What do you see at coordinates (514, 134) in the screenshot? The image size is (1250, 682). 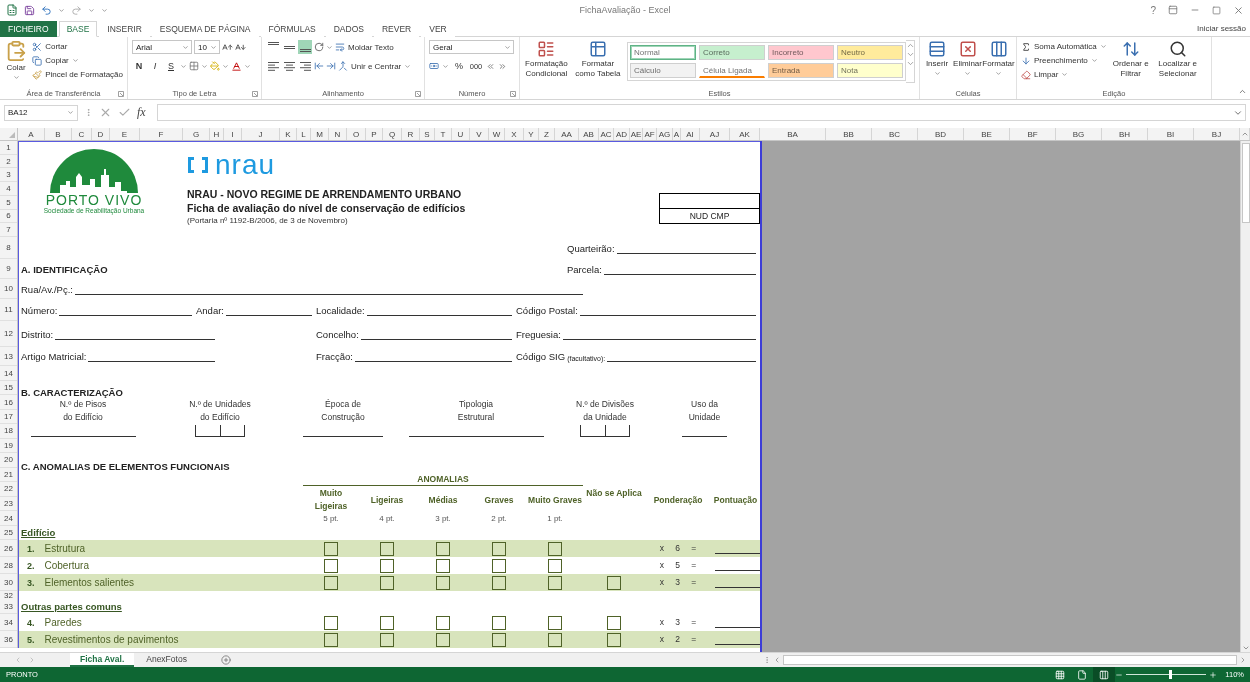 I see `column-header: X` at bounding box center [514, 134].